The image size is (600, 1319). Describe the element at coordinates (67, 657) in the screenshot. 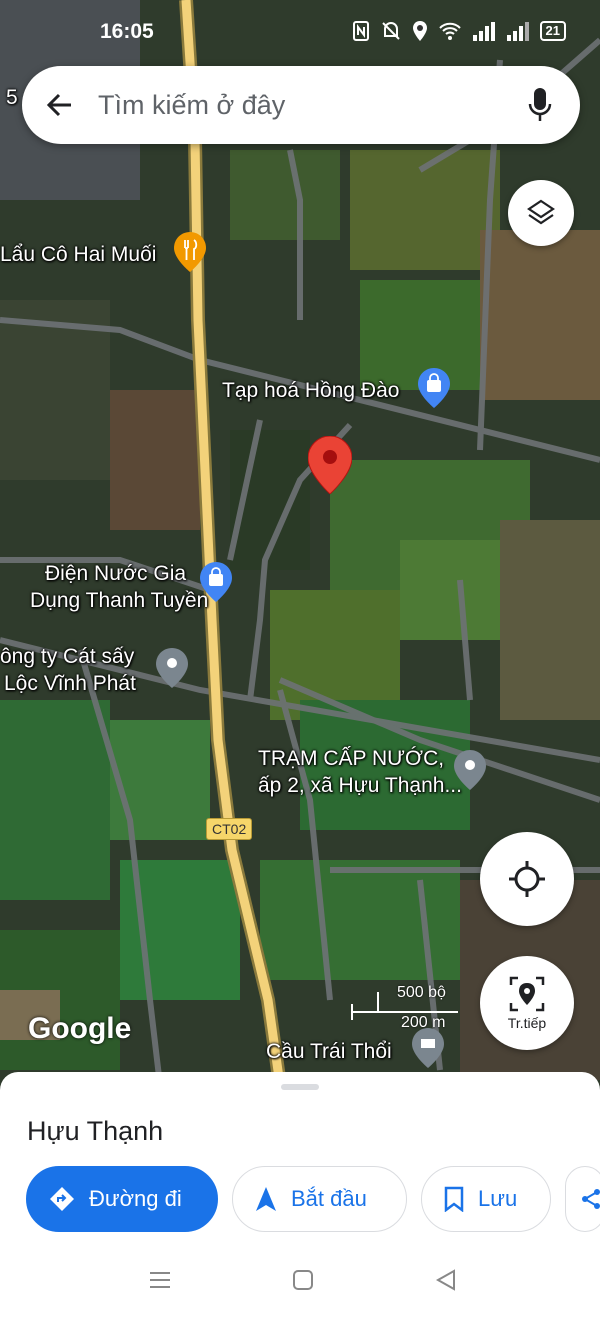

I see `company-label-line1: ông ty Cát sấy` at that location.